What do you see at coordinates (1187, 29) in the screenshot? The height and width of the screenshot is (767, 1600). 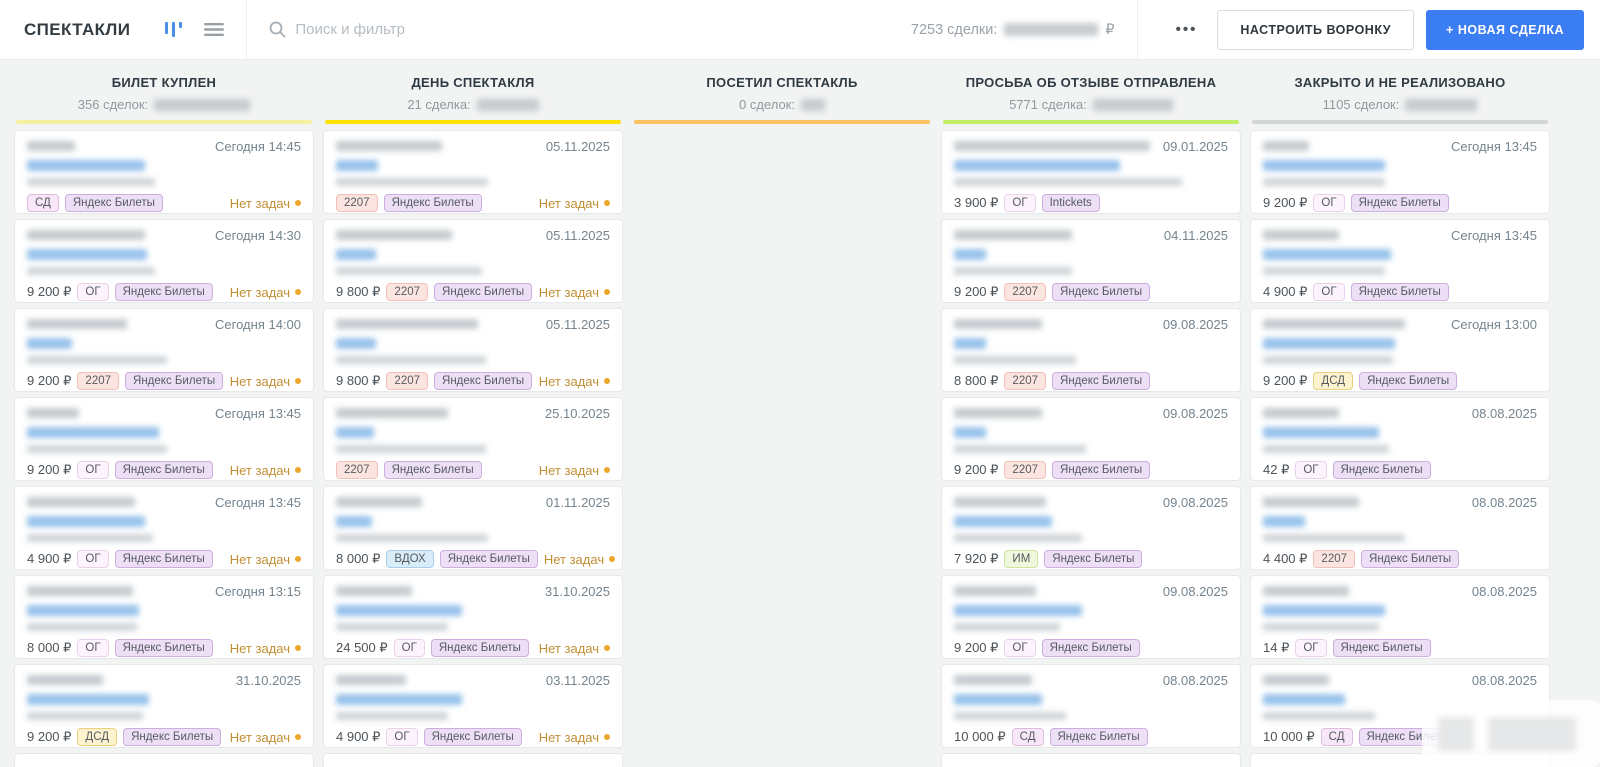 I see `more-options-button: •••` at bounding box center [1187, 29].